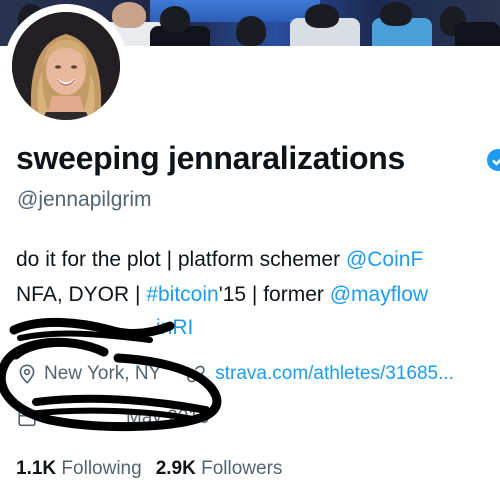  What do you see at coordinates (274, 294) in the screenshot?
I see `bio-text: '15 | former` at bounding box center [274, 294].